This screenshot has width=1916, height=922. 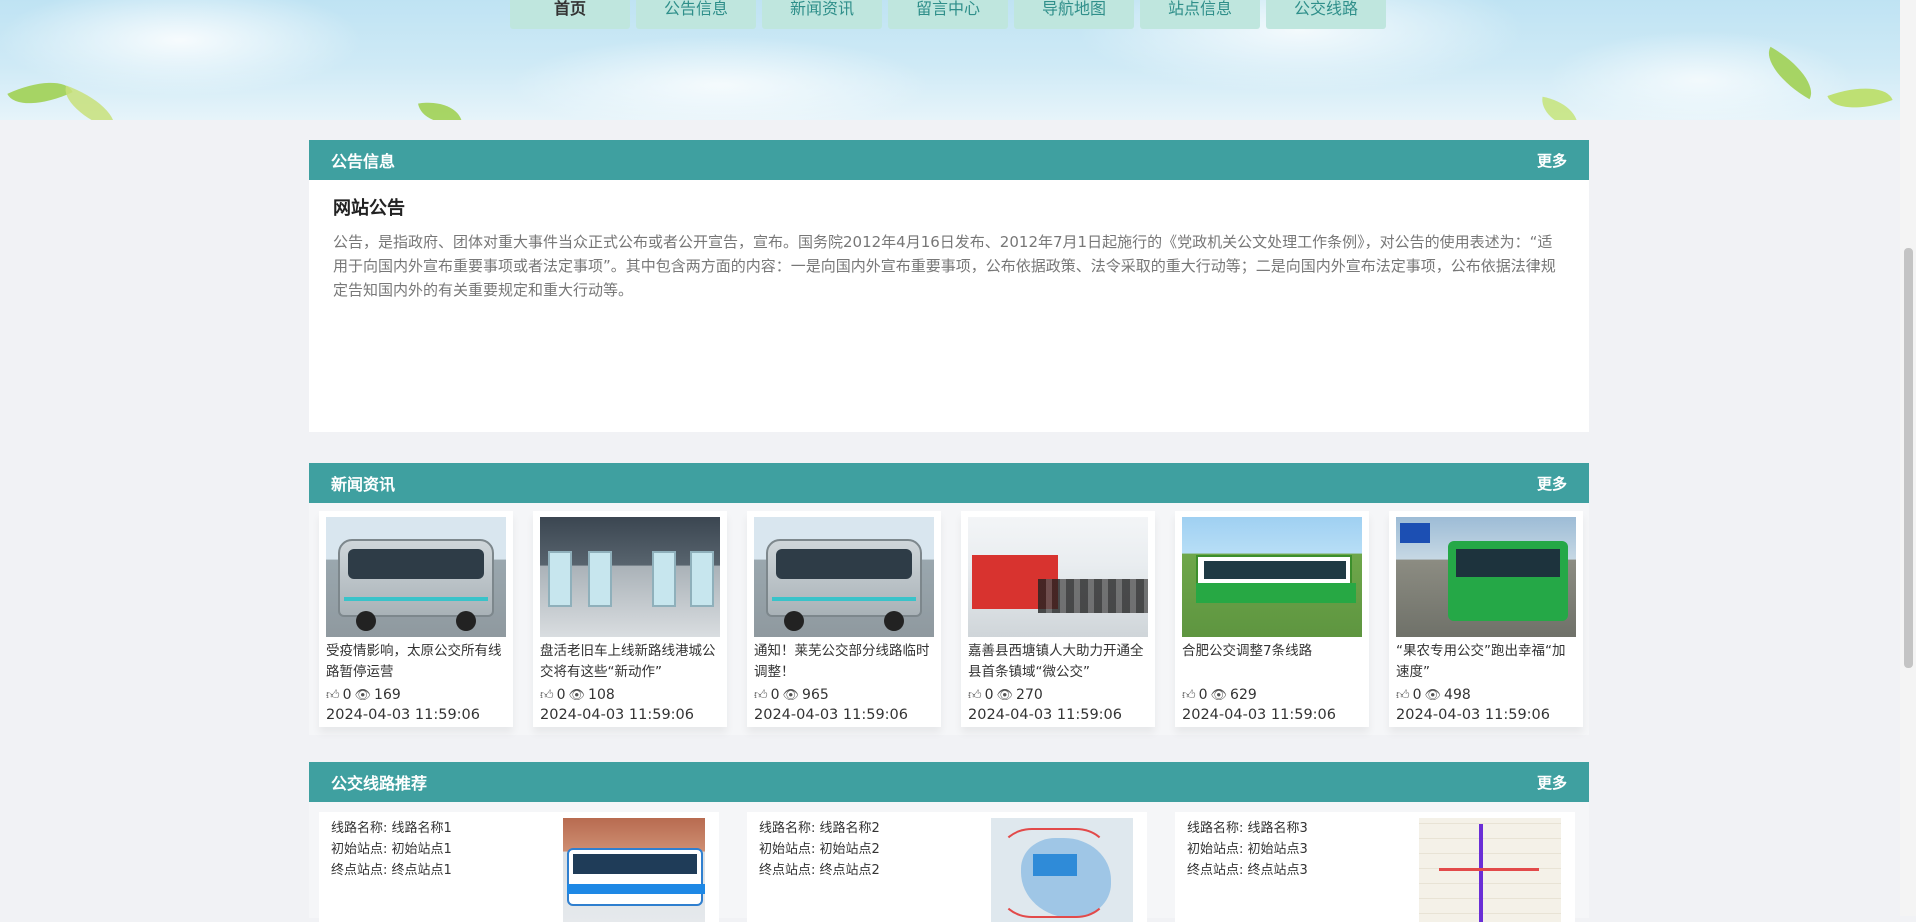 What do you see at coordinates (1375, 867) in the screenshot?
I see `route-card: 线路名称: 线路名称3 初始站点: 初始站点3 终点站点: 终点站点3` at bounding box center [1375, 867].